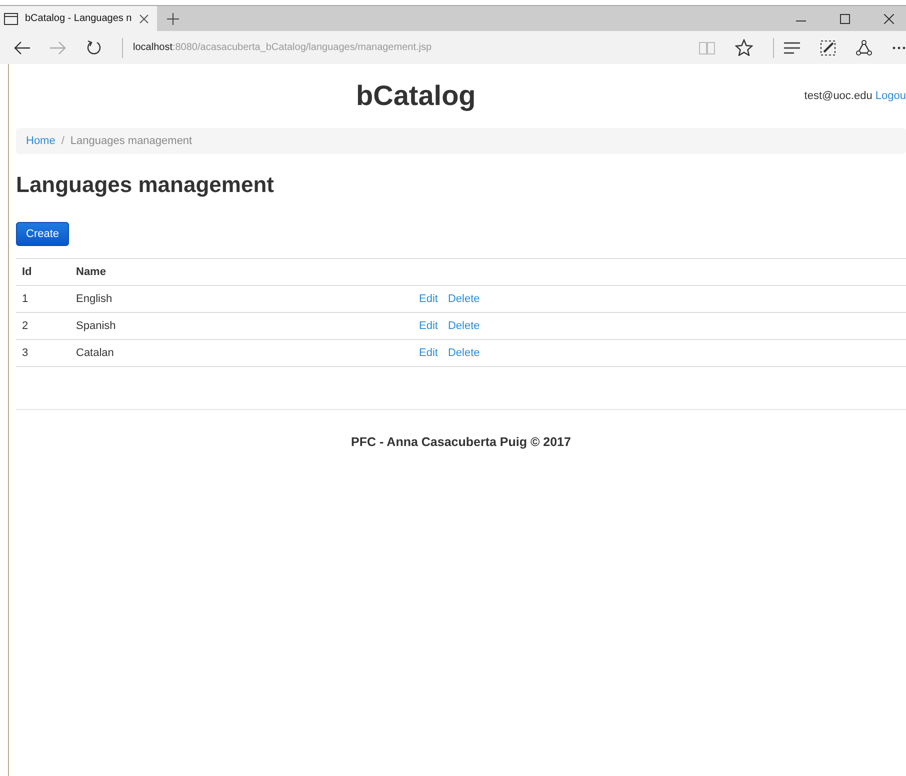 Image resolution: width=906 pixels, height=776 pixels. What do you see at coordinates (864, 48) in the screenshot?
I see `share-icon` at bounding box center [864, 48].